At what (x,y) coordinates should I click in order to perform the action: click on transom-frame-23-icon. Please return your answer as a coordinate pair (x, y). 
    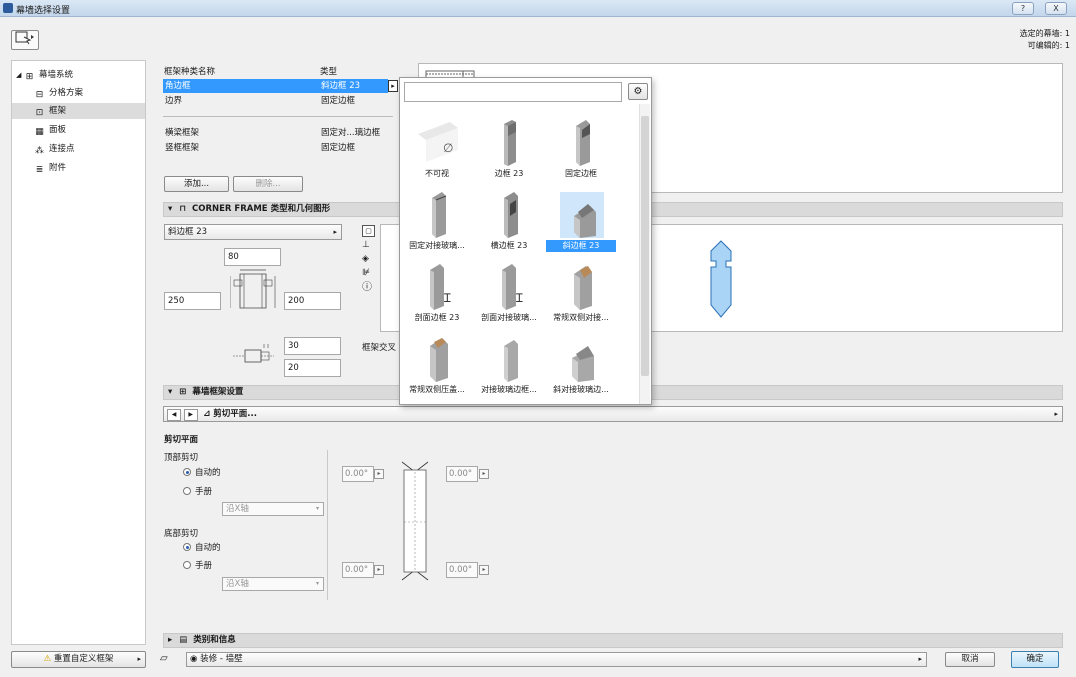
    Looking at the image, I should click on (511, 215).